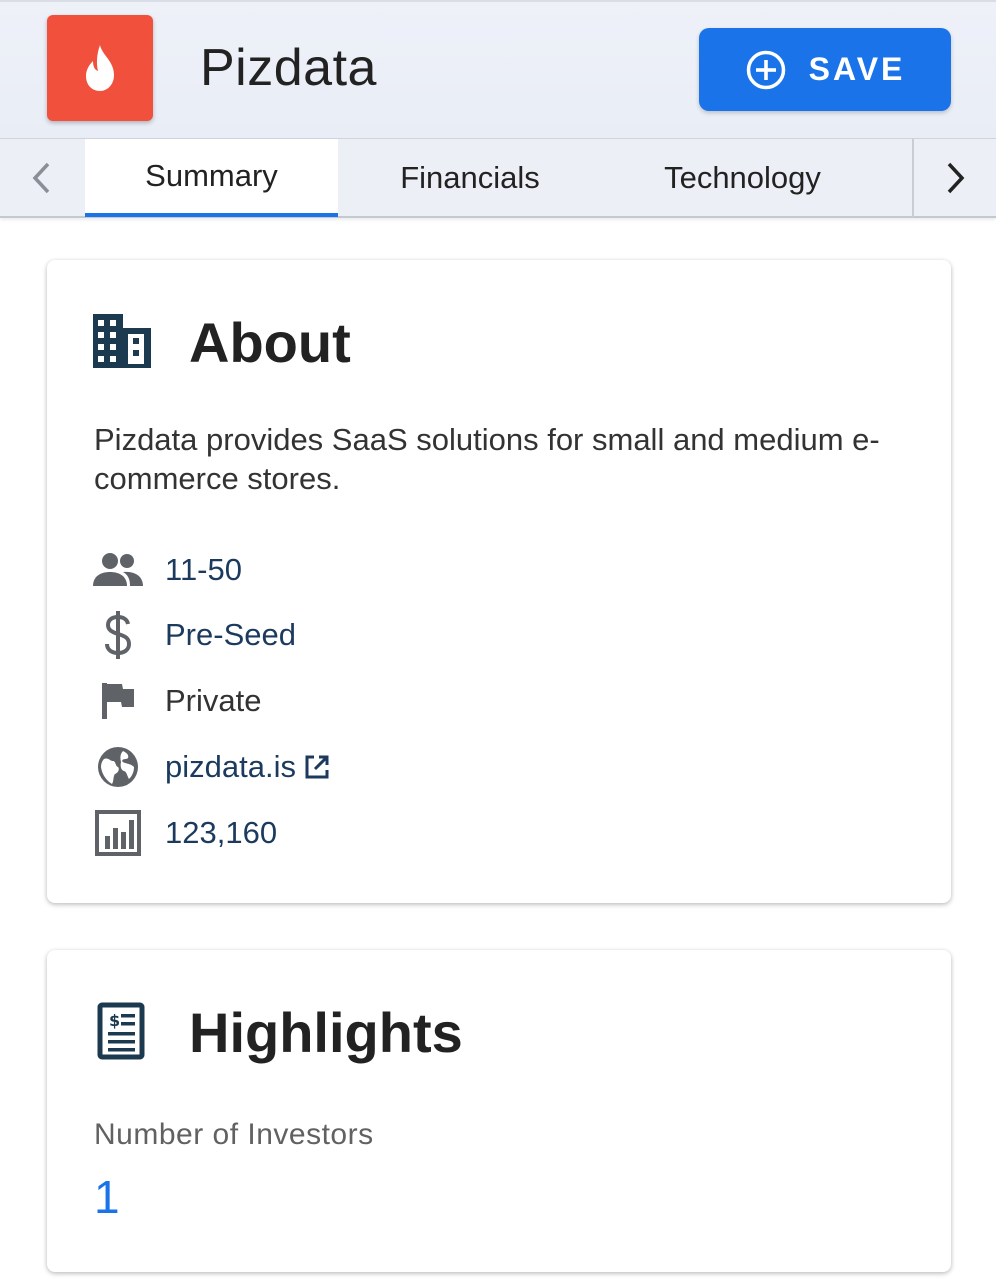  What do you see at coordinates (118, 701) in the screenshot?
I see `flag-icon` at bounding box center [118, 701].